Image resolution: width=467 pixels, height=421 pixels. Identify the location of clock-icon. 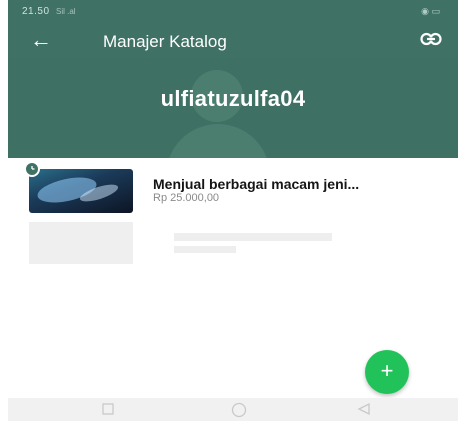
(32, 169).